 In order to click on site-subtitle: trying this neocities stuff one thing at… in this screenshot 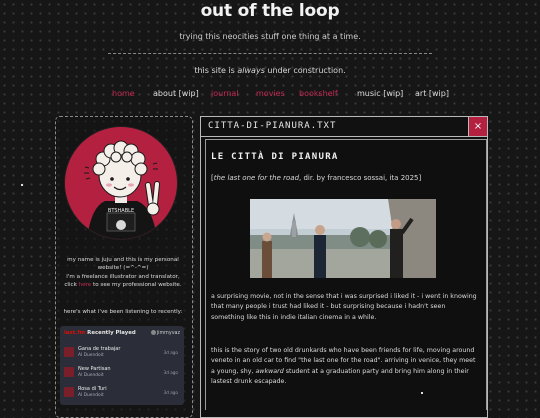, I will do `click(270, 36)`.